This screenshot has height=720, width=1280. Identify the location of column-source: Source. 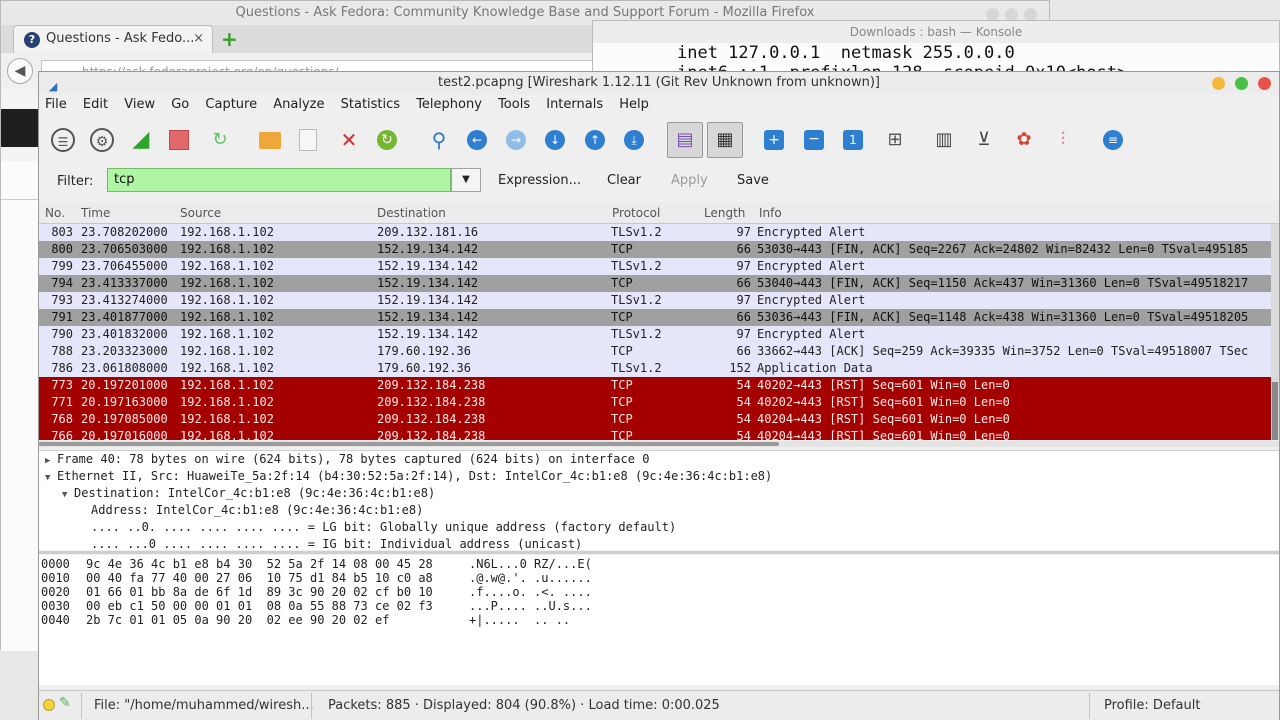
(200, 213).